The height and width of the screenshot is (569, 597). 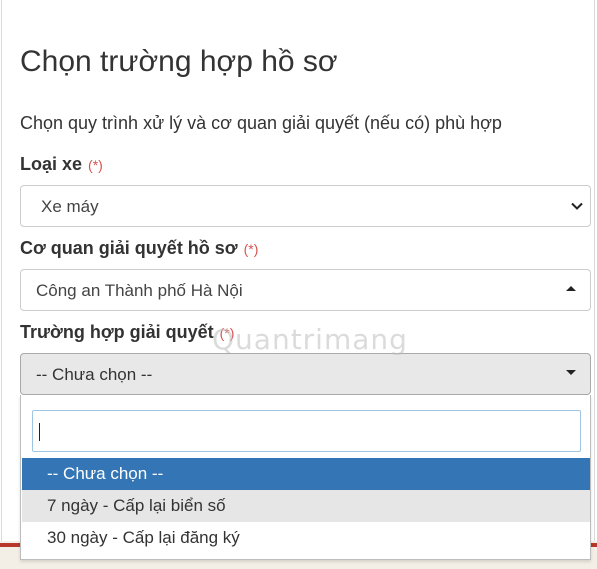 What do you see at coordinates (571, 288) in the screenshot?
I see `caret-up-icon` at bounding box center [571, 288].